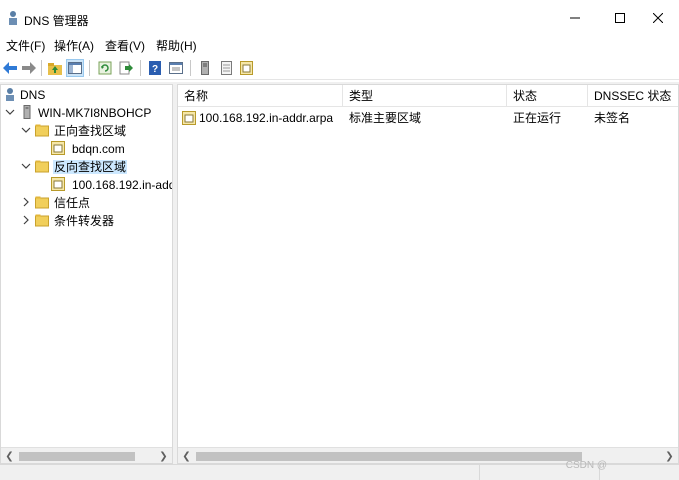 This screenshot has width=679, height=480. What do you see at coordinates (428, 118) in the screenshot?
I see `table-row: 100.168.192.in-addr.arpa 标准主要区域 正在运行 未签名` at bounding box center [428, 118].